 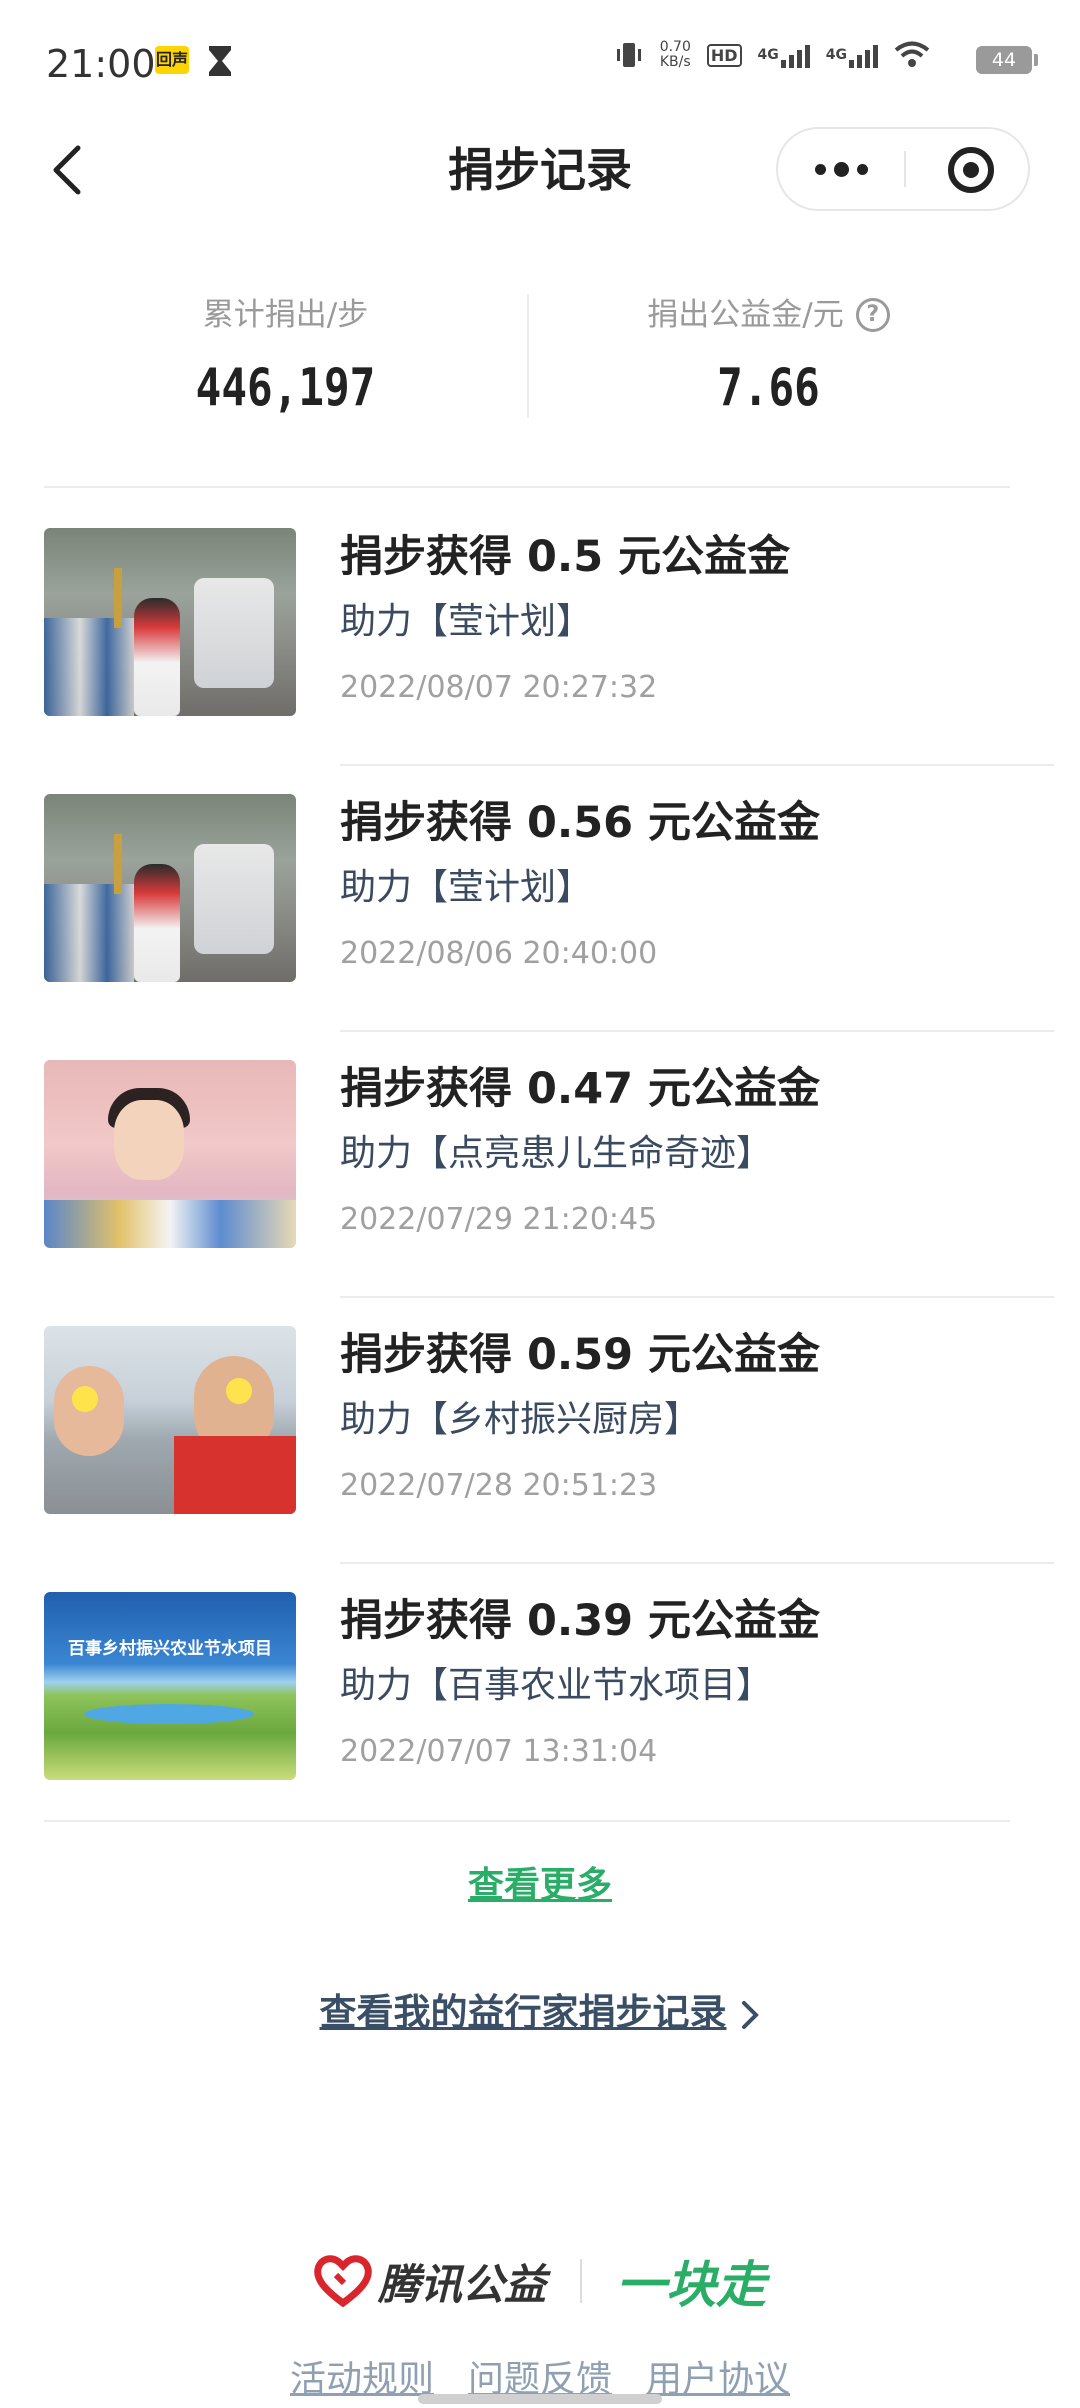 I want to click on money-value: 7.66, so click(x=768, y=388).